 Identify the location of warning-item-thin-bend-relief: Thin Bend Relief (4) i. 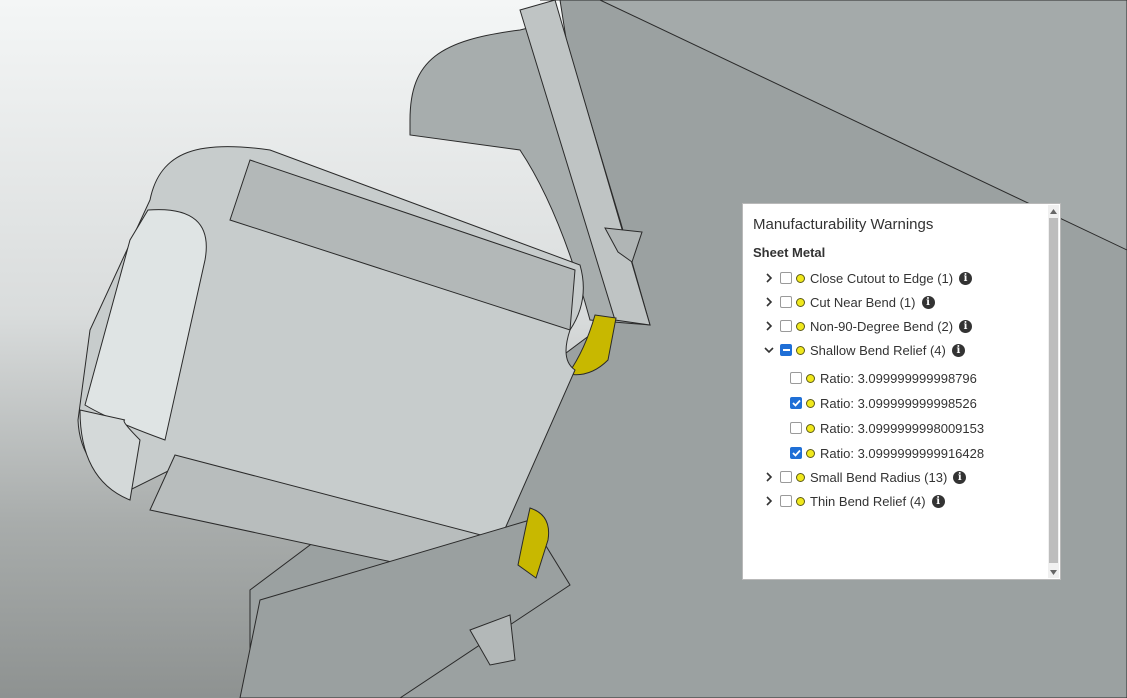
(854, 501).